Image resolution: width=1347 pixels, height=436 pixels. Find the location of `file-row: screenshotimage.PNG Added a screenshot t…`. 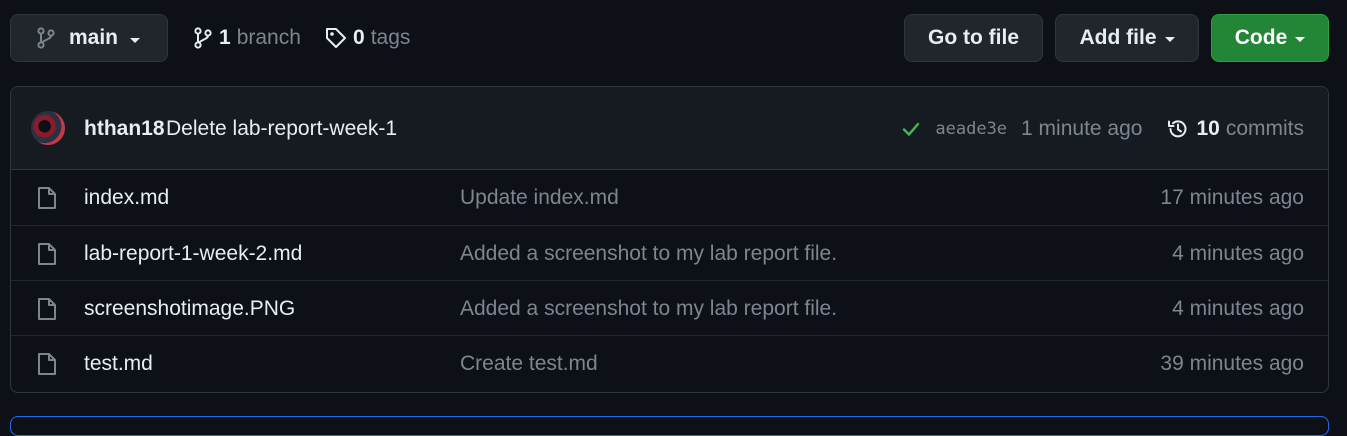

file-row: screenshotimage.PNG Added a screenshot t… is located at coordinates (669, 307).